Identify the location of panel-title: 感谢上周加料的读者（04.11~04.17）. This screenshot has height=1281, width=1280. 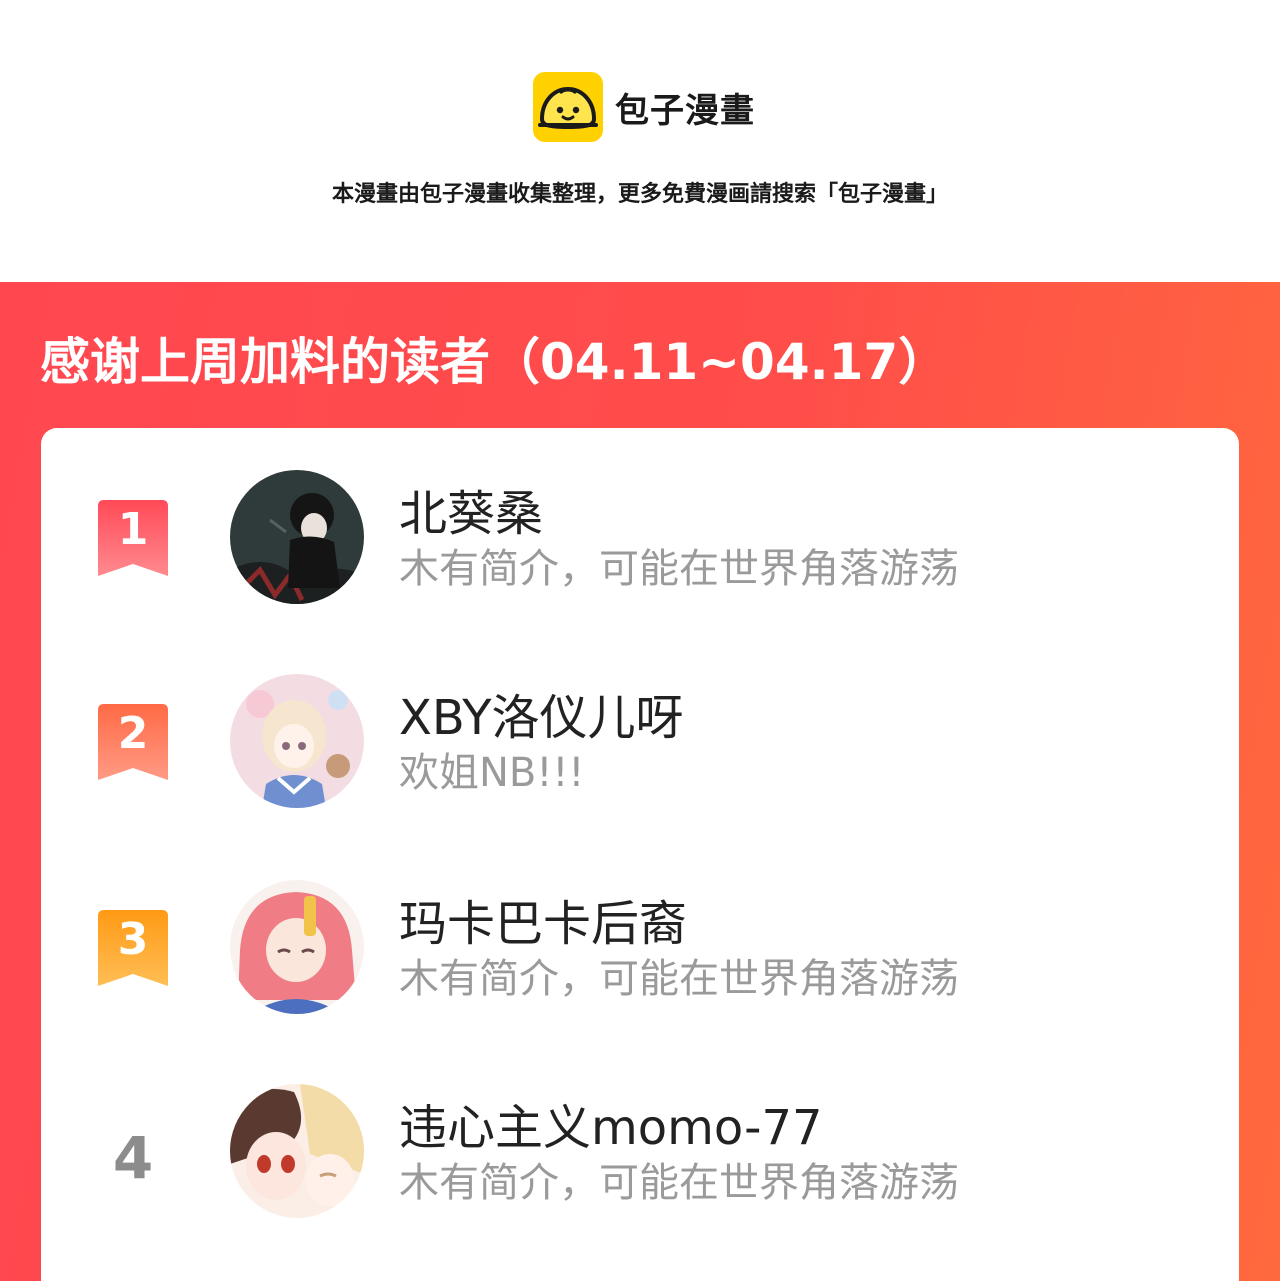
(494, 362).